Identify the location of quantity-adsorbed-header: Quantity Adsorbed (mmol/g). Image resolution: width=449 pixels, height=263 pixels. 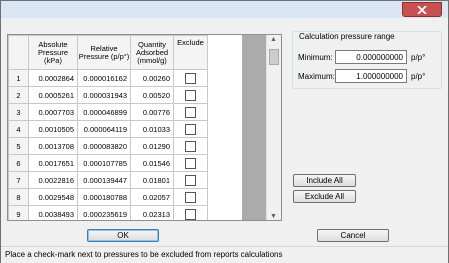
(152, 52).